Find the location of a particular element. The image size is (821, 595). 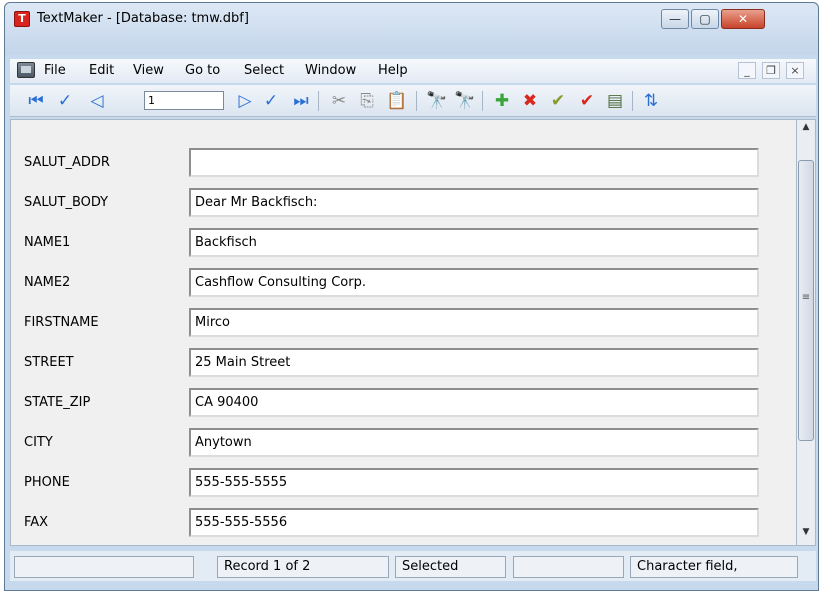

minimize-button: — is located at coordinates (675, 19).